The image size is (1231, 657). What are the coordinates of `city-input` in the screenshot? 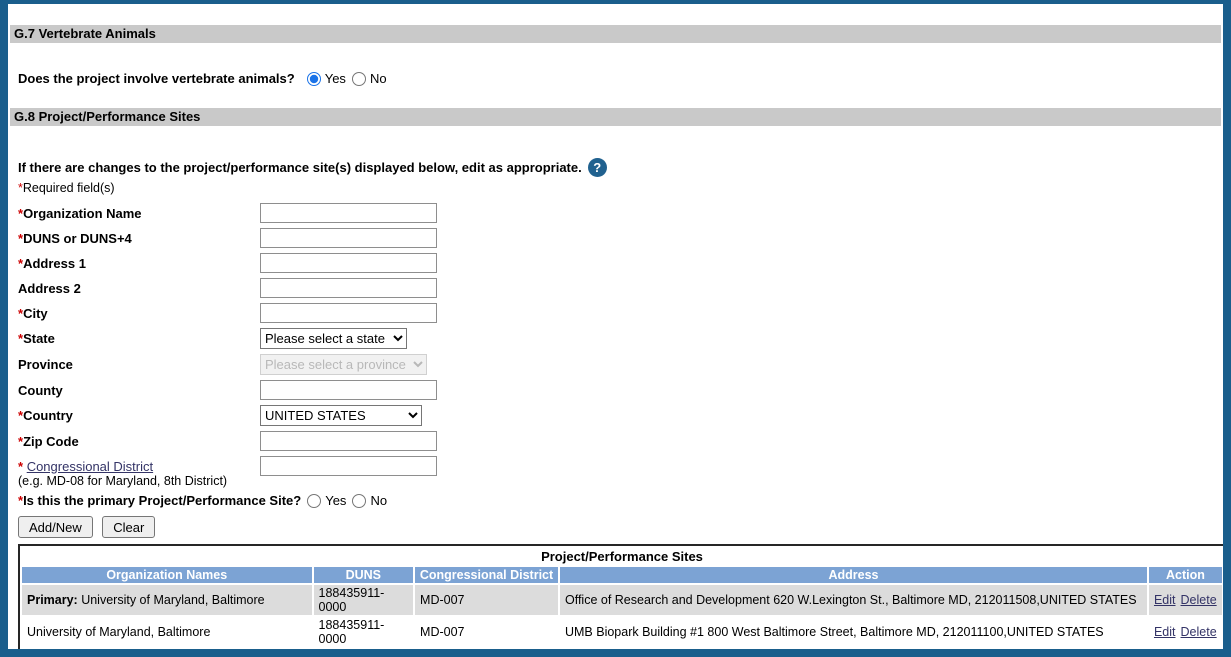 It's located at (348, 313).